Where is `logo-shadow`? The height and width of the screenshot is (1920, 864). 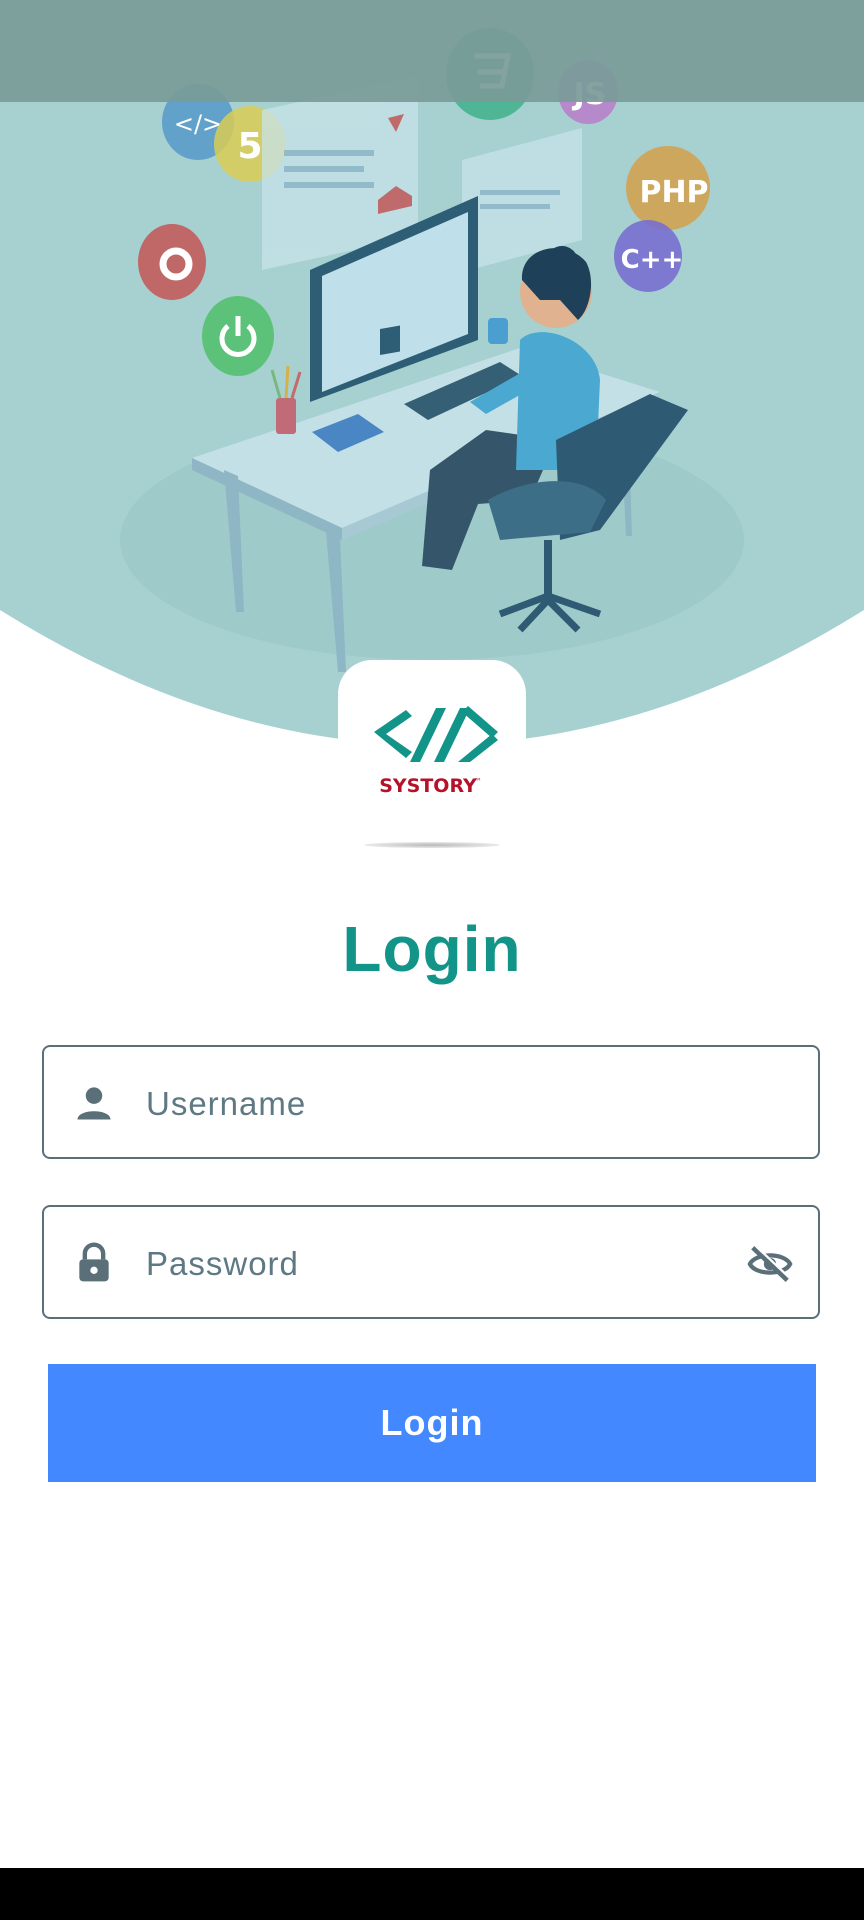
logo-shadow is located at coordinates (432, 845).